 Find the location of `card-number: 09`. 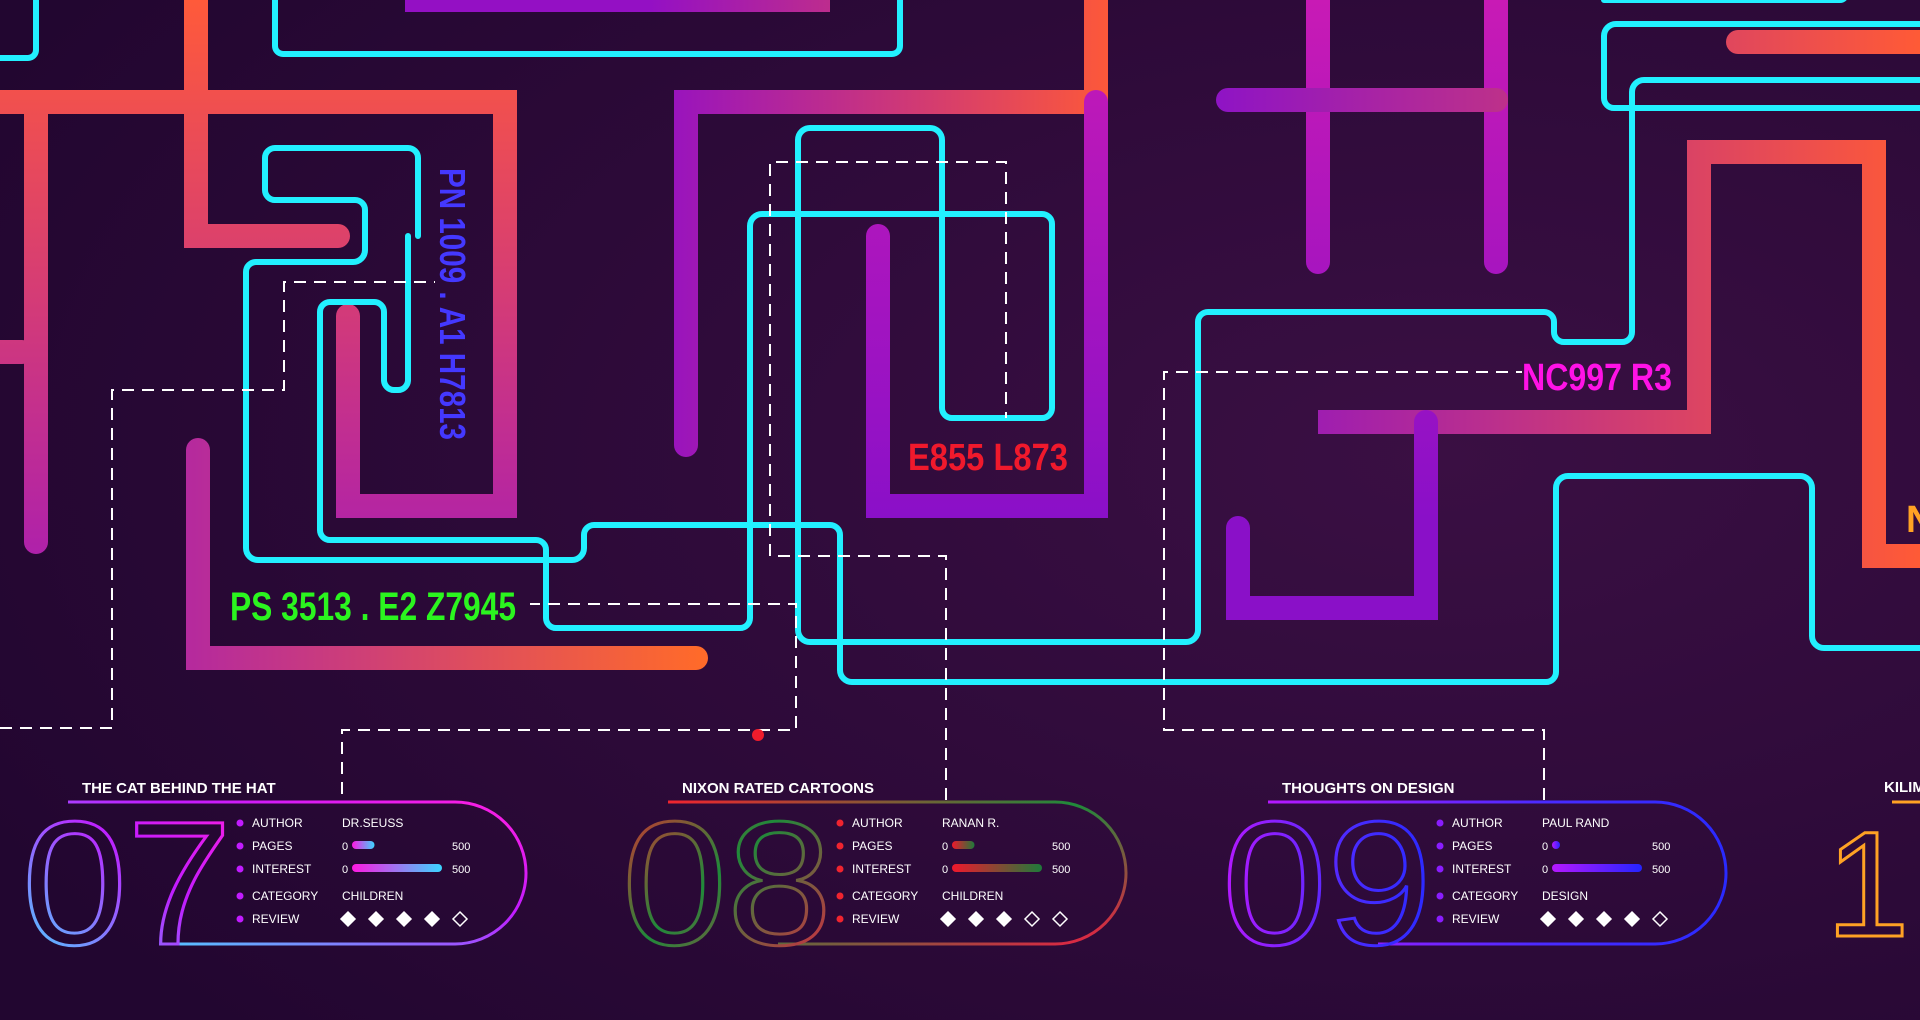

card-number: 09 is located at coordinates (1327, 884).